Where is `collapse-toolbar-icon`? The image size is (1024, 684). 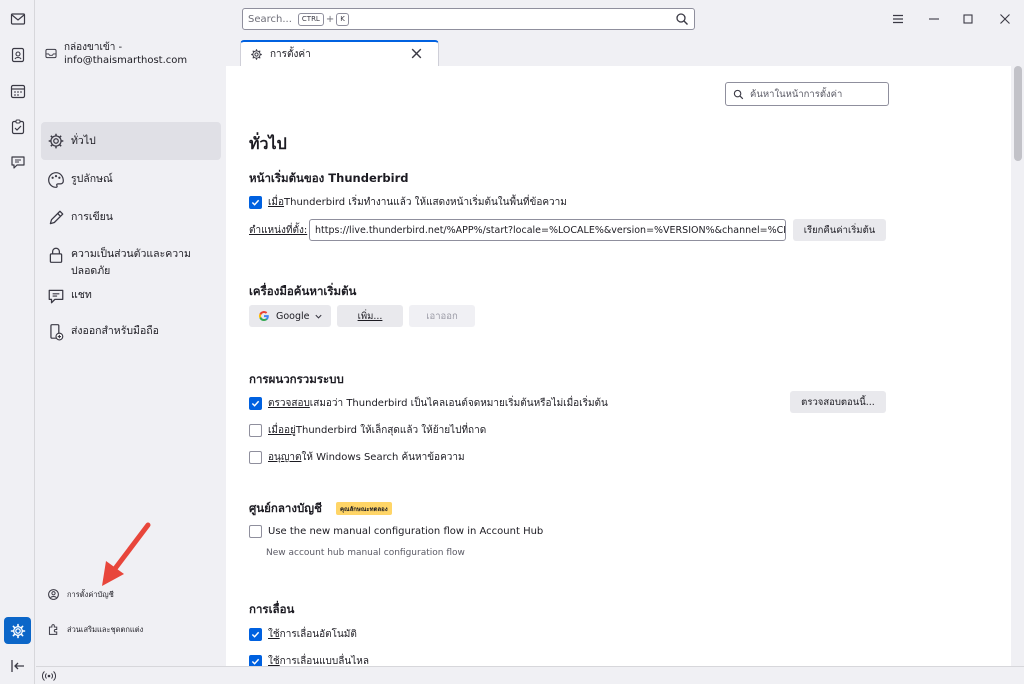 collapse-toolbar-icon is located at coordinates (17, 665).